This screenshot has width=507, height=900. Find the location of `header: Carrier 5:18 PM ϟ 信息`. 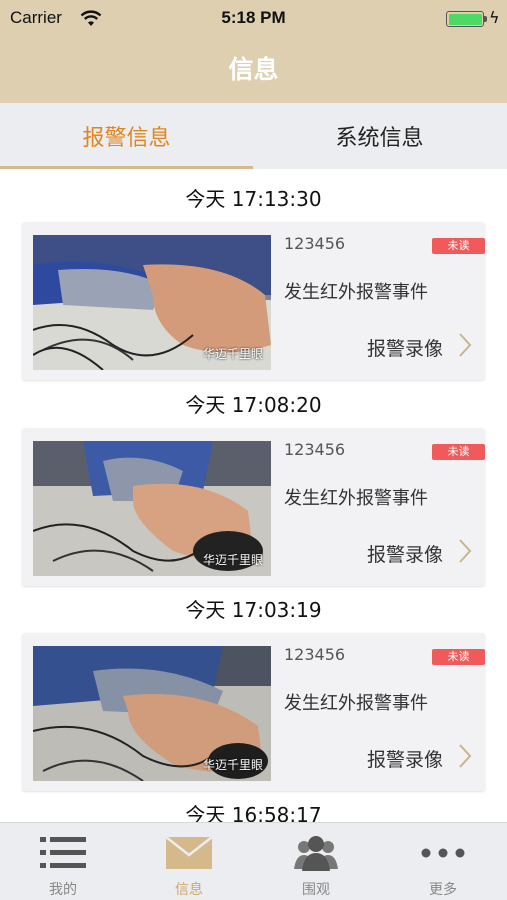

header: Carrier 5:18 PM ϟ 信息 is located at coordinates (253, 51).